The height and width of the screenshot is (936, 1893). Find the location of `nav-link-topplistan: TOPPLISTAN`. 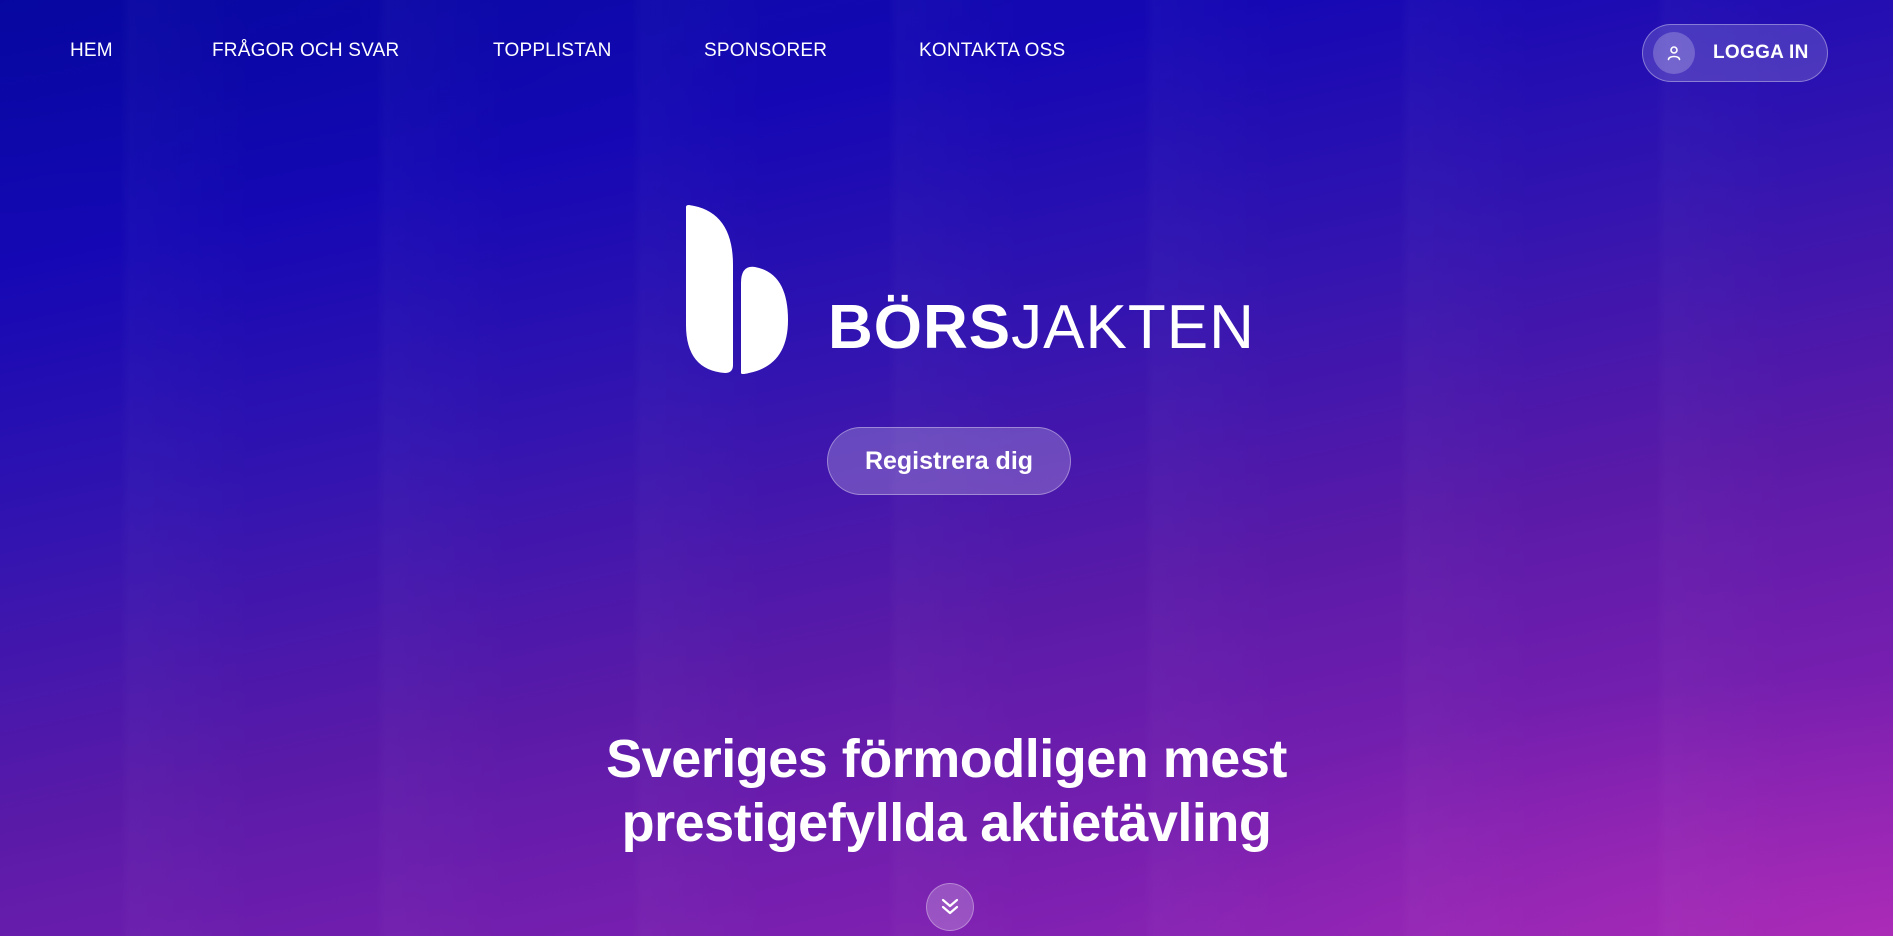

nav-link-topplistan: TOPPLISTAN is located at coordinates (552, 51).